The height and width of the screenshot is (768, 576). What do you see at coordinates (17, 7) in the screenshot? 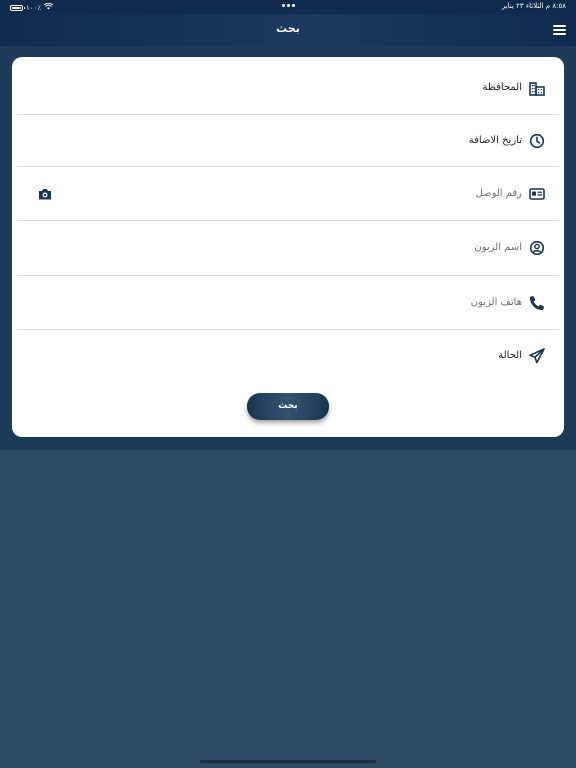
I see `battery-icon` at bounding box center [17, 7].